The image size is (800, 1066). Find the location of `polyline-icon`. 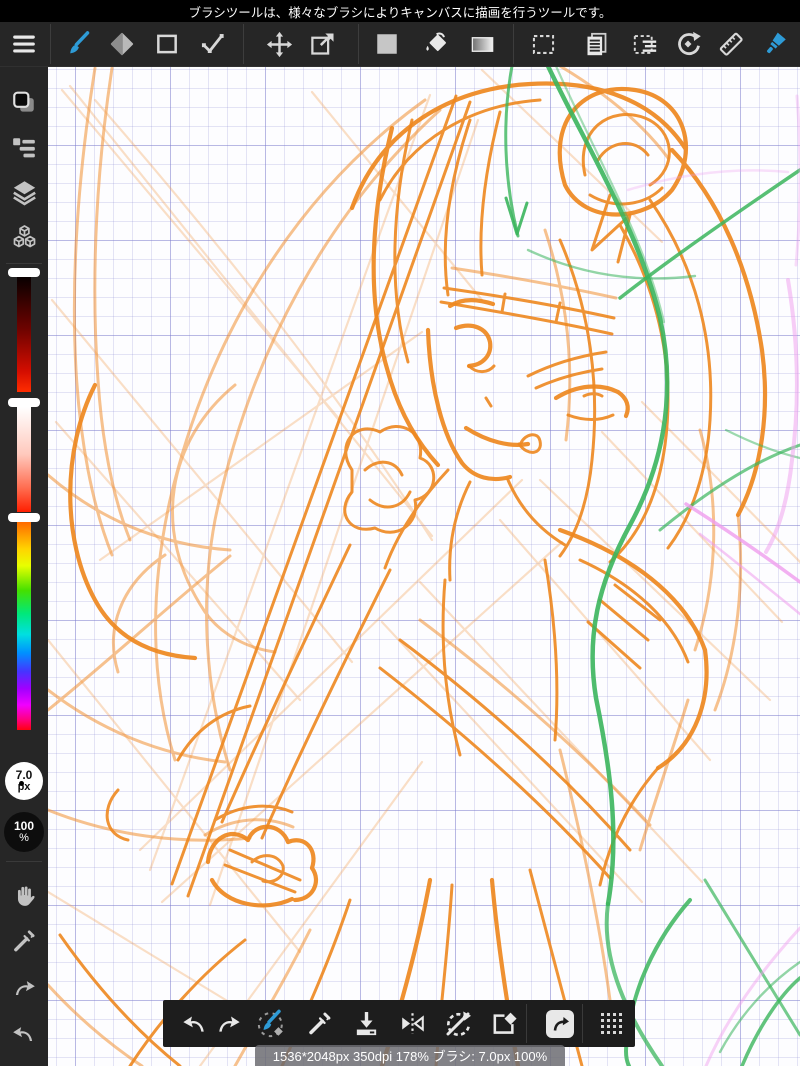

polyline-icon is located at coordinates (212, 44).